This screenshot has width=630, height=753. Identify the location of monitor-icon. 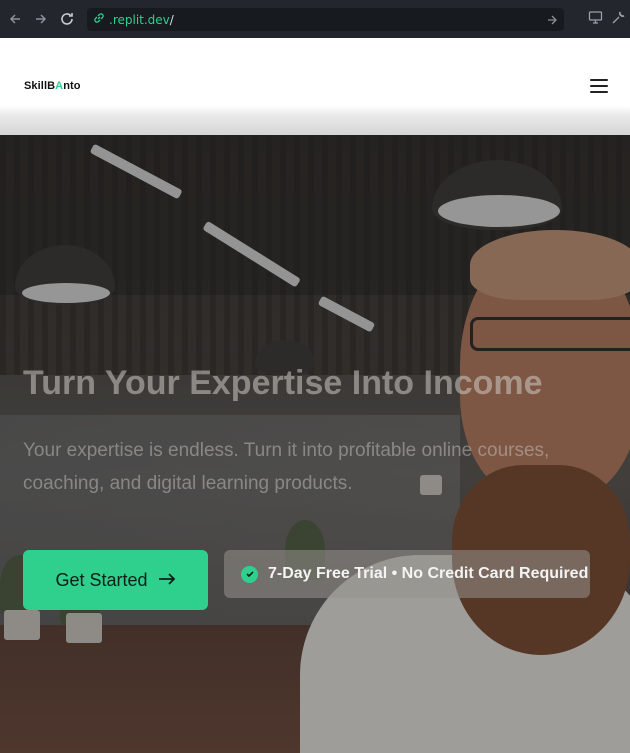
(595, 20).